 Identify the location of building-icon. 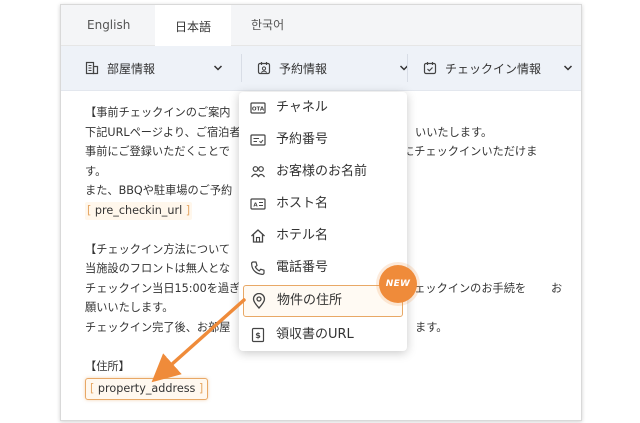
(92, 68).